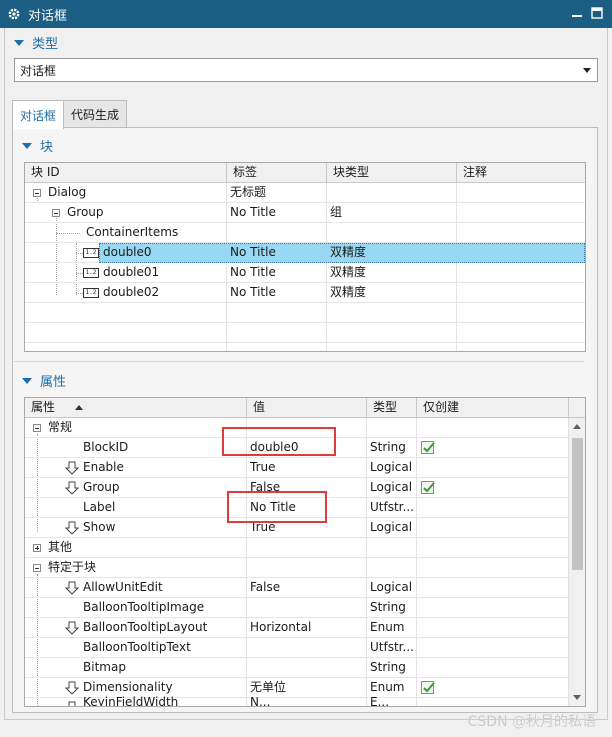 This screenshot has height=737, width=612. What do you see at coordinates (99, 527) in the screenshot?
I see `prop-name: Show` at bounding box center [99, 527].